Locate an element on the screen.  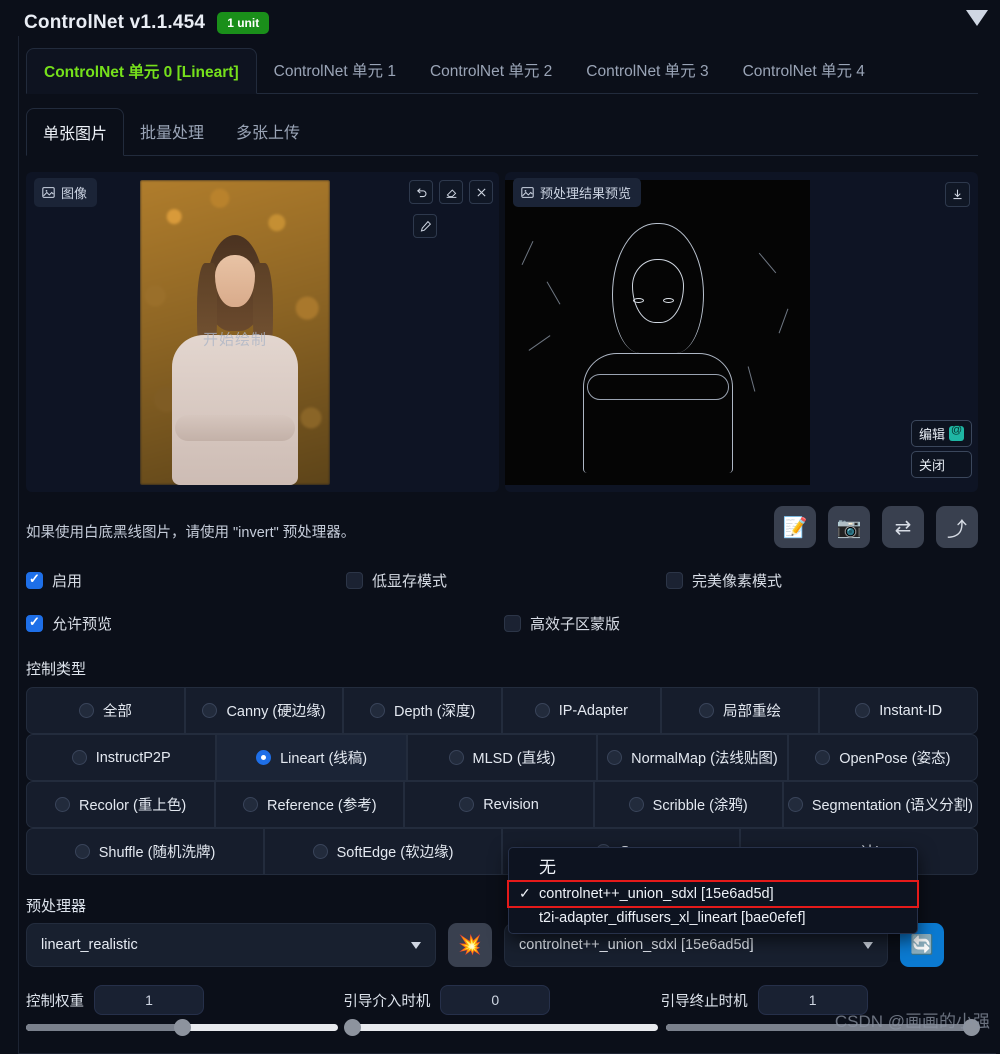
close-icon is located at coordinates (481, 192).